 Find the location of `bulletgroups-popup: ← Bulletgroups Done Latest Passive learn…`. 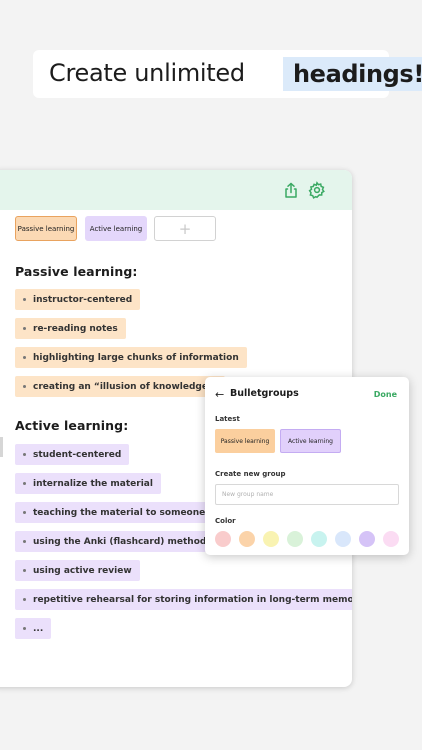

bulletgroups-popup: ← Bulletgroups Done Latest Passive learn… is located at coordinates (307, 466).